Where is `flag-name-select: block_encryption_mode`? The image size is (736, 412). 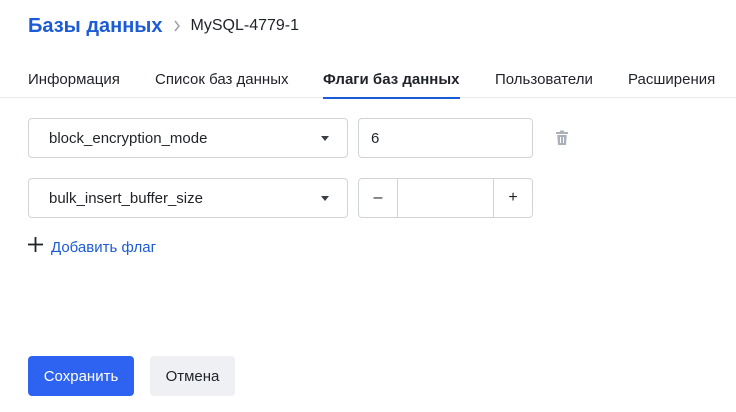 flag-name-select: block_encryption_mode is located at coordinates (188, 138).